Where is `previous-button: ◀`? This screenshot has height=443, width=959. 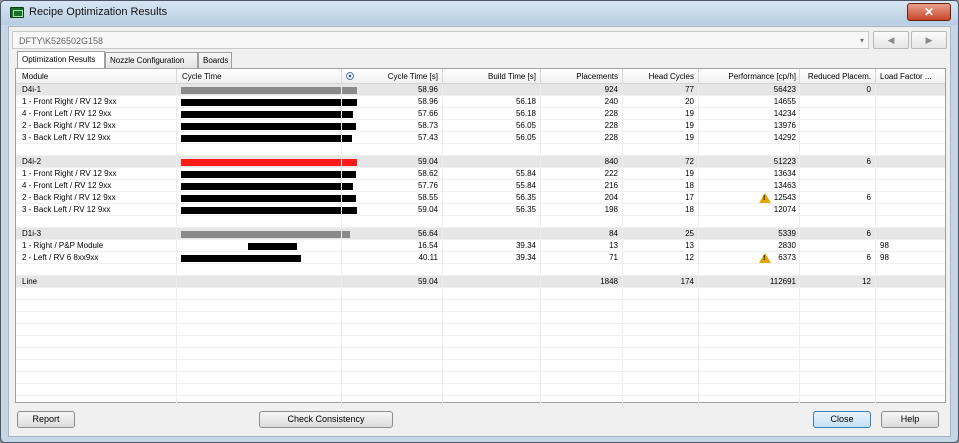 previous-button: ◀ is located at coordinates (891, 40).